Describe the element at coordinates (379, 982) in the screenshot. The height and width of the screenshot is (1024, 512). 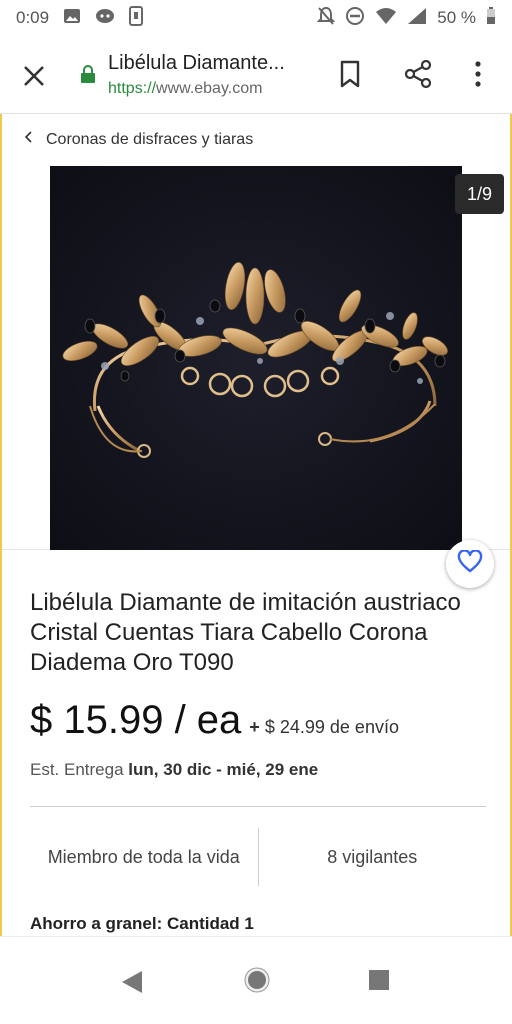
I see `recents-icon` at that location.